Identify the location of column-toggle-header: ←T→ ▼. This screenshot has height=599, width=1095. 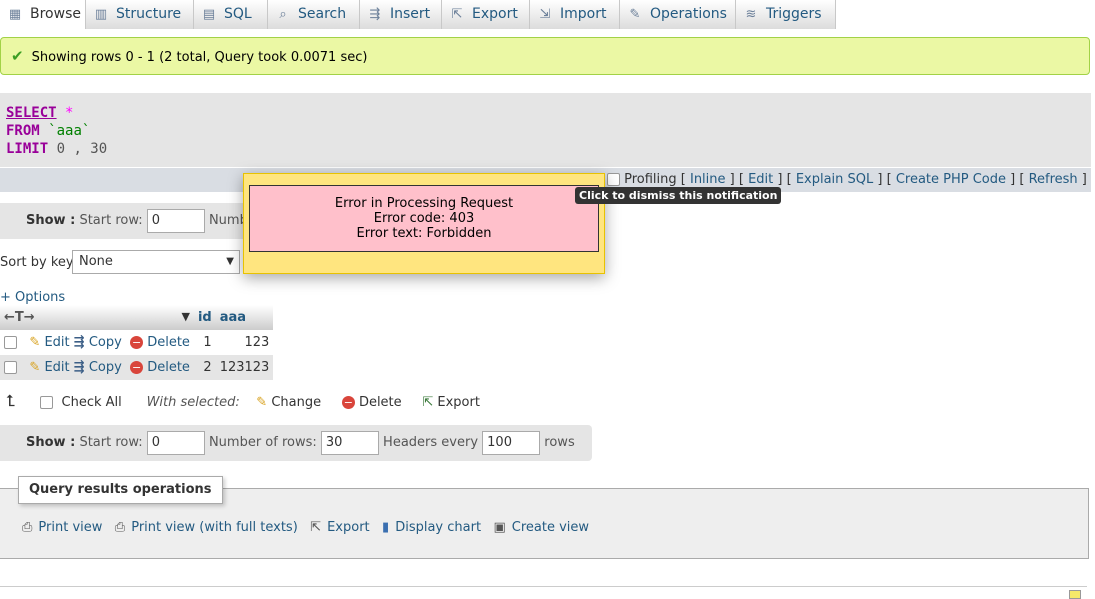
(97, 317).